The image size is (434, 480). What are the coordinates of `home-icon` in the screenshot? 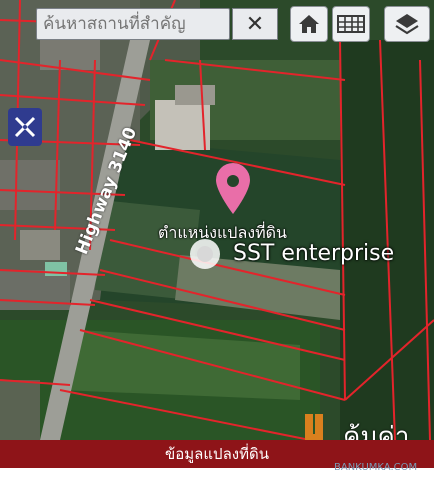 It's located at (309, 24).